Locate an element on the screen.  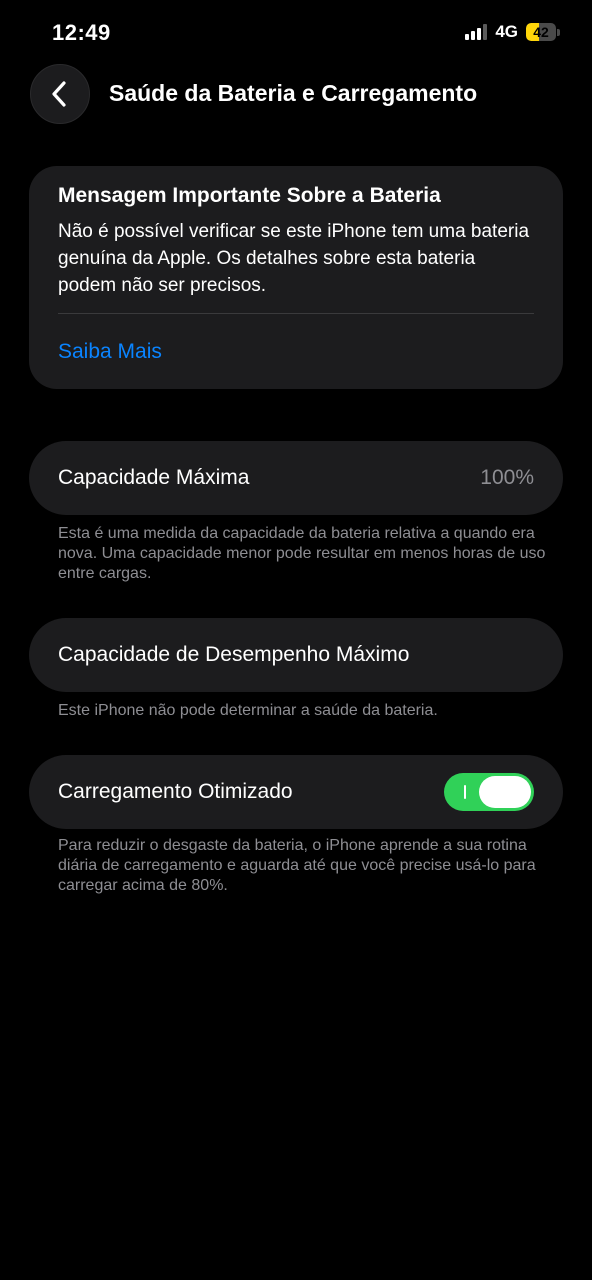
battery-level: 42 is located at coordinates (541, 32).